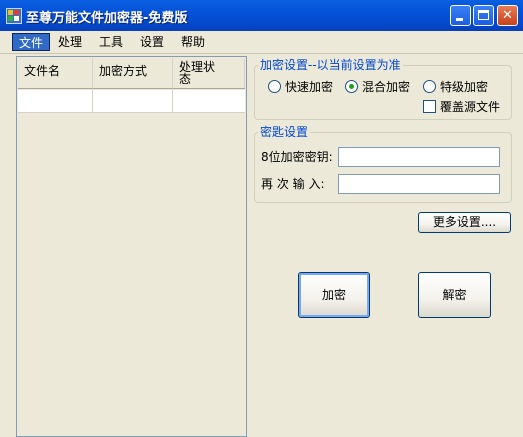  I want to click on overwrite-source-checkbox: 覆盖源文件, so click(461, 107).